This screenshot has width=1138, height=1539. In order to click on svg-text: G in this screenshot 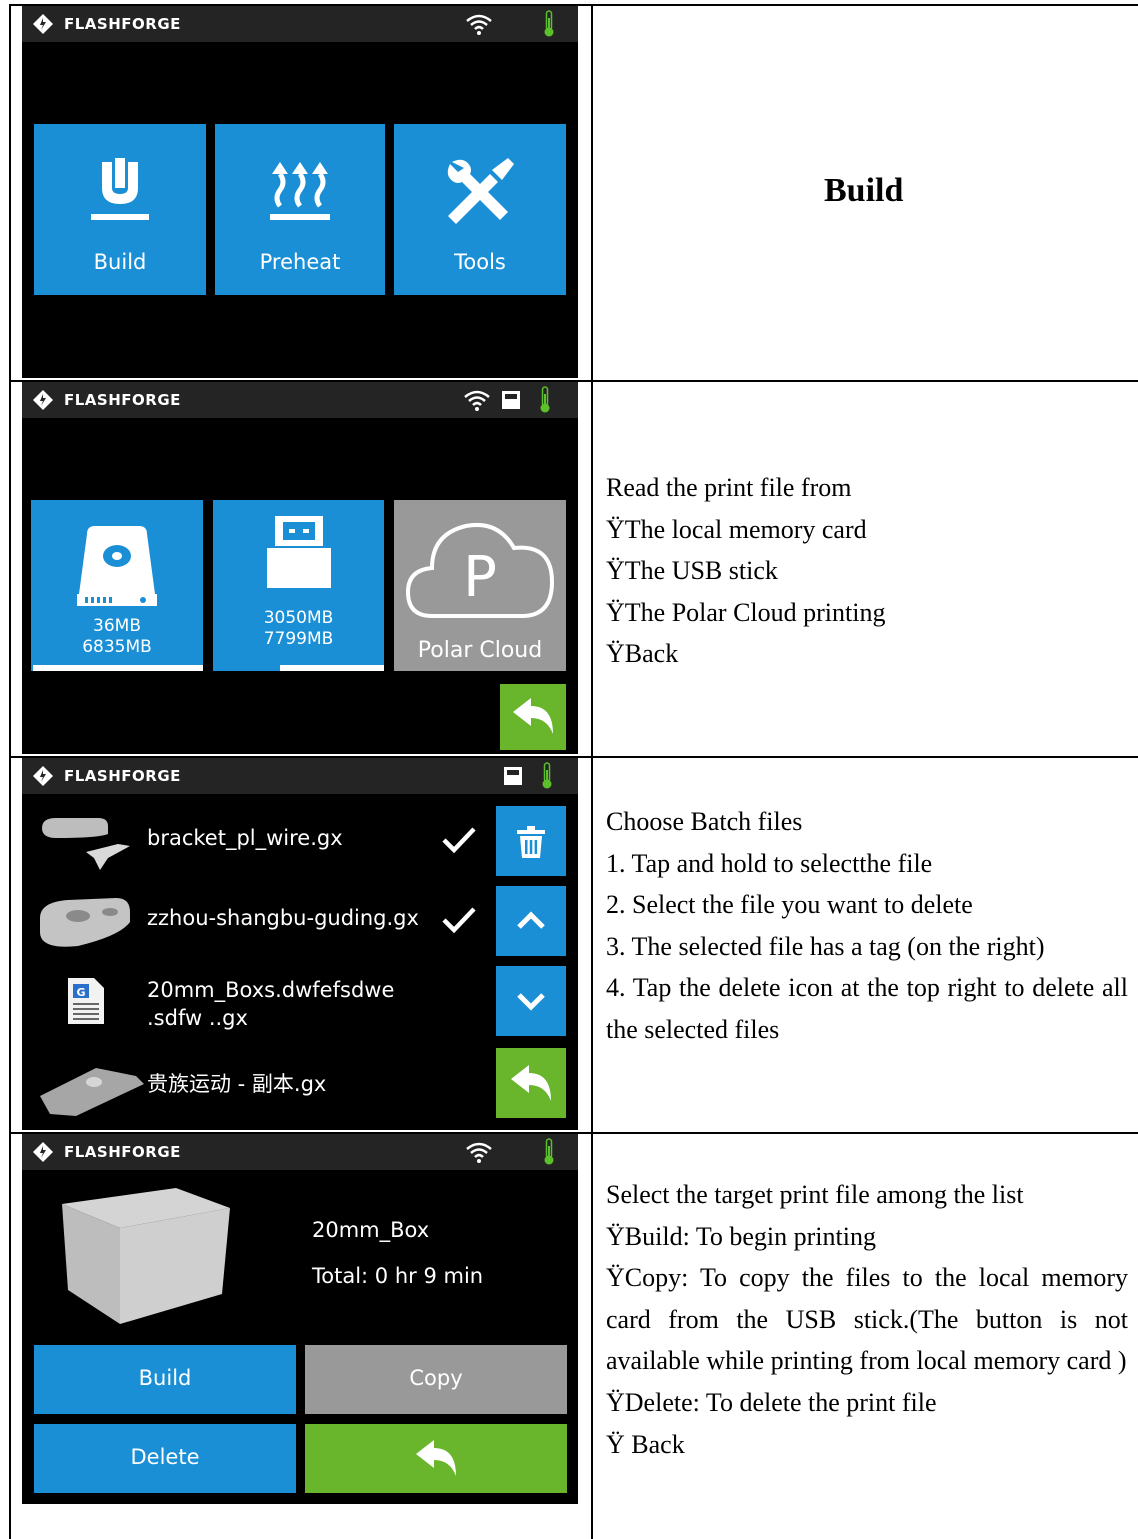, I will do `click(80, 992)`.